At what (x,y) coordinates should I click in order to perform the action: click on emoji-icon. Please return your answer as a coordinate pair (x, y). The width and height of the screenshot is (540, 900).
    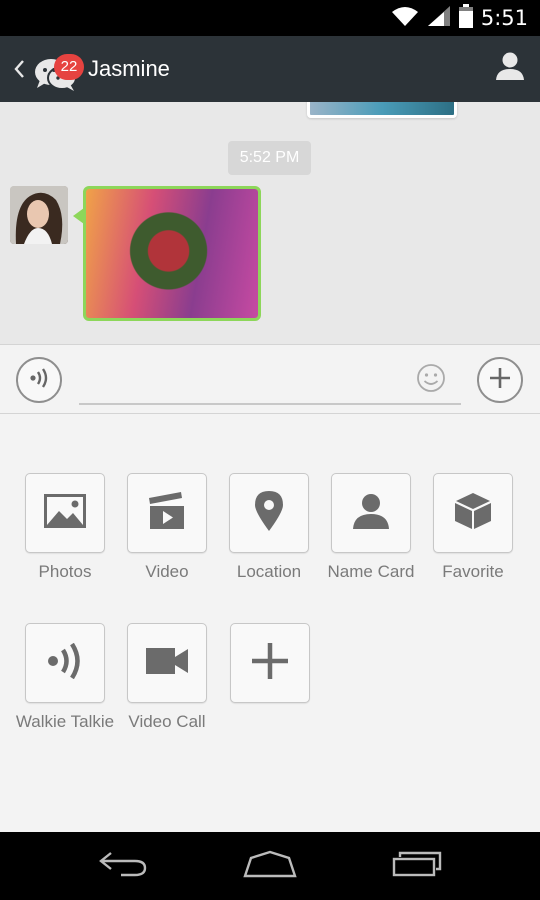
    Looking at the image, I should click on (431, 380).